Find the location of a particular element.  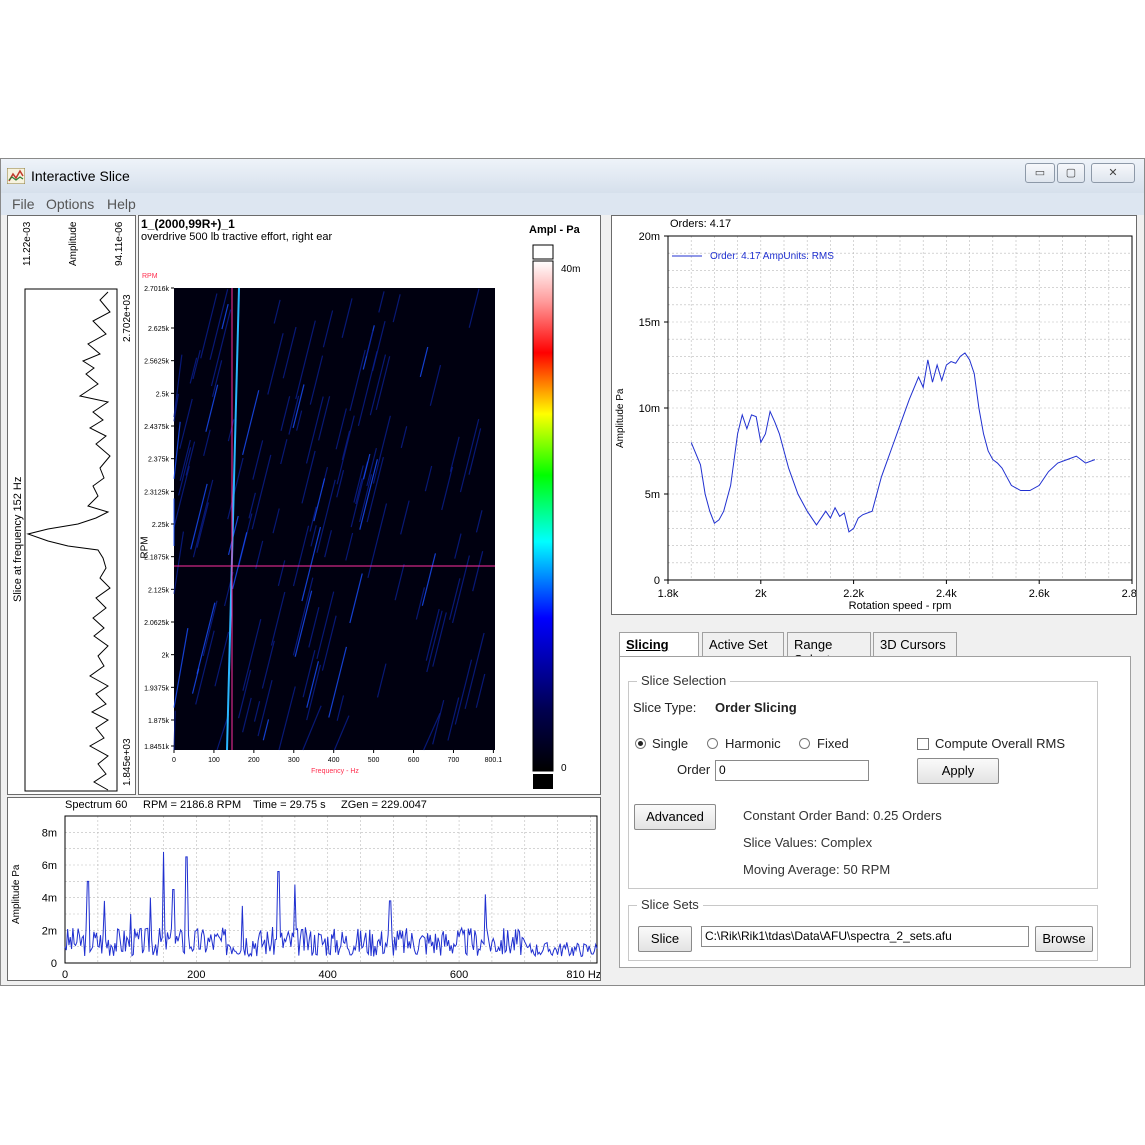

chart-app-icon is located at coordinates (16, 176).